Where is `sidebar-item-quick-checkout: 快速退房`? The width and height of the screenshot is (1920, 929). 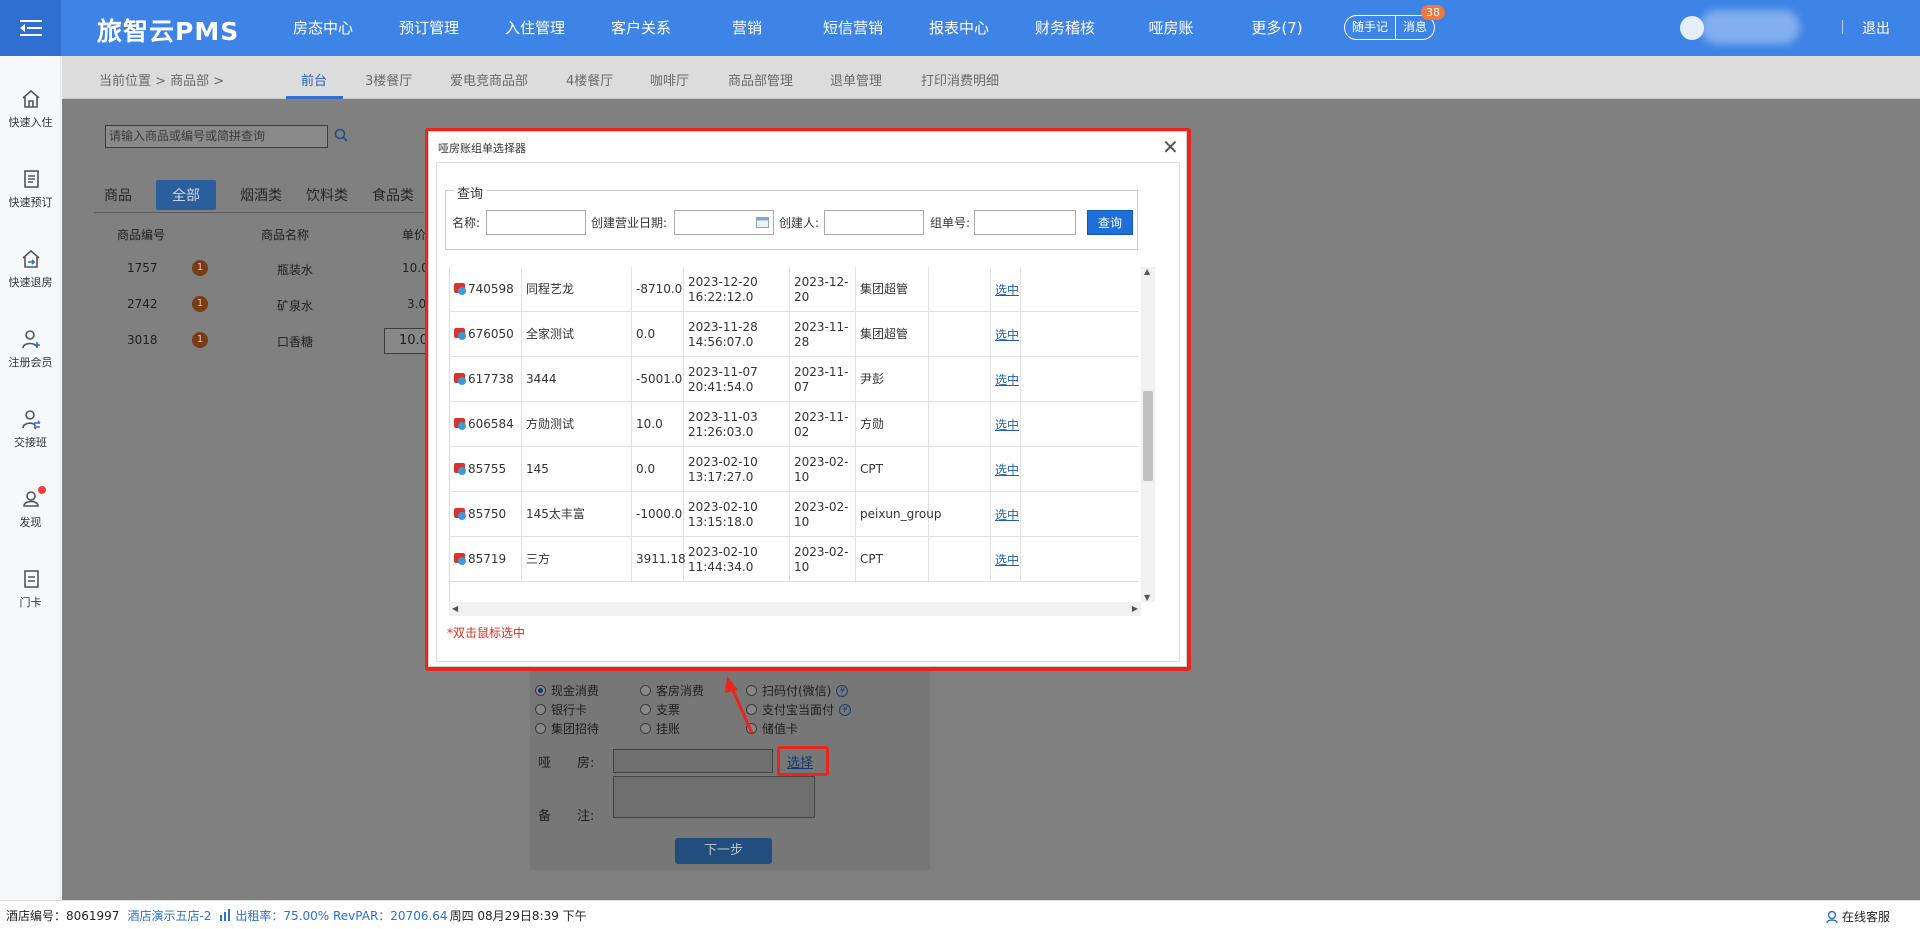 sidebar-item-quick-checkout: 快速退房 is located at coordinates (30, 269).